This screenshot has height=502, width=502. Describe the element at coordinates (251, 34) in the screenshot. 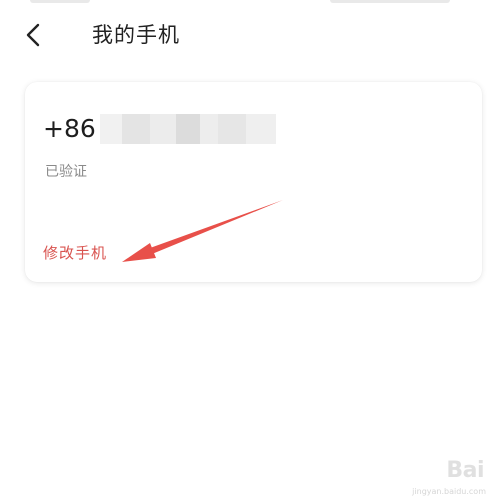

I see `top-navigation-bar: 我的手机` at that location.